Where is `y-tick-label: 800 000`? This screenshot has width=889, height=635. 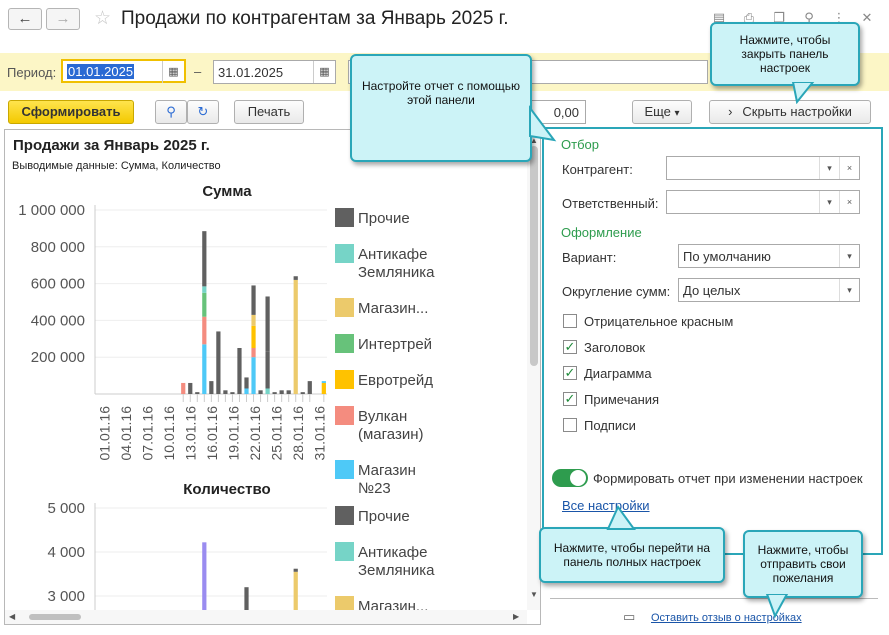 y-tick-label: 800 000 is located at coordinates (58, 247).